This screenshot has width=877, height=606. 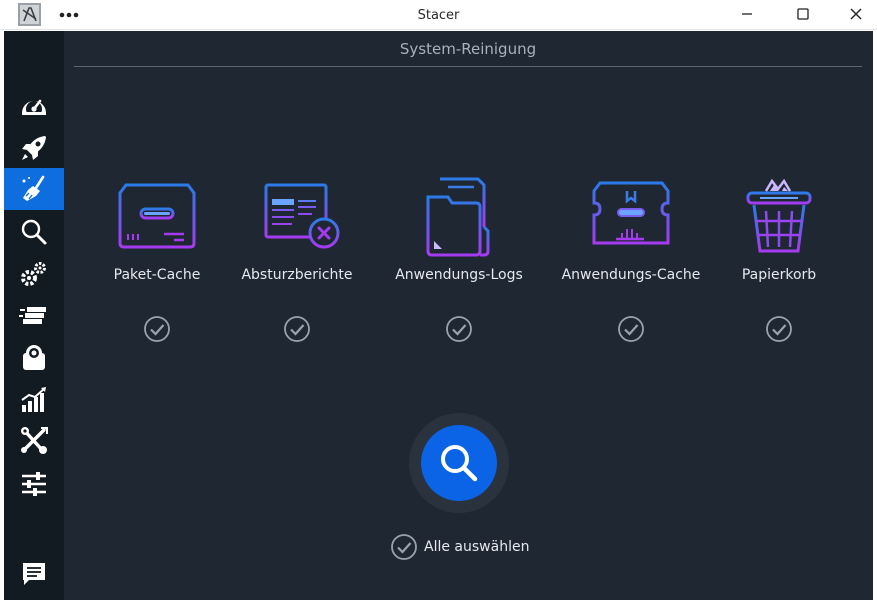 I want to click on sidebar-item-search, so click(x=34, y=232).